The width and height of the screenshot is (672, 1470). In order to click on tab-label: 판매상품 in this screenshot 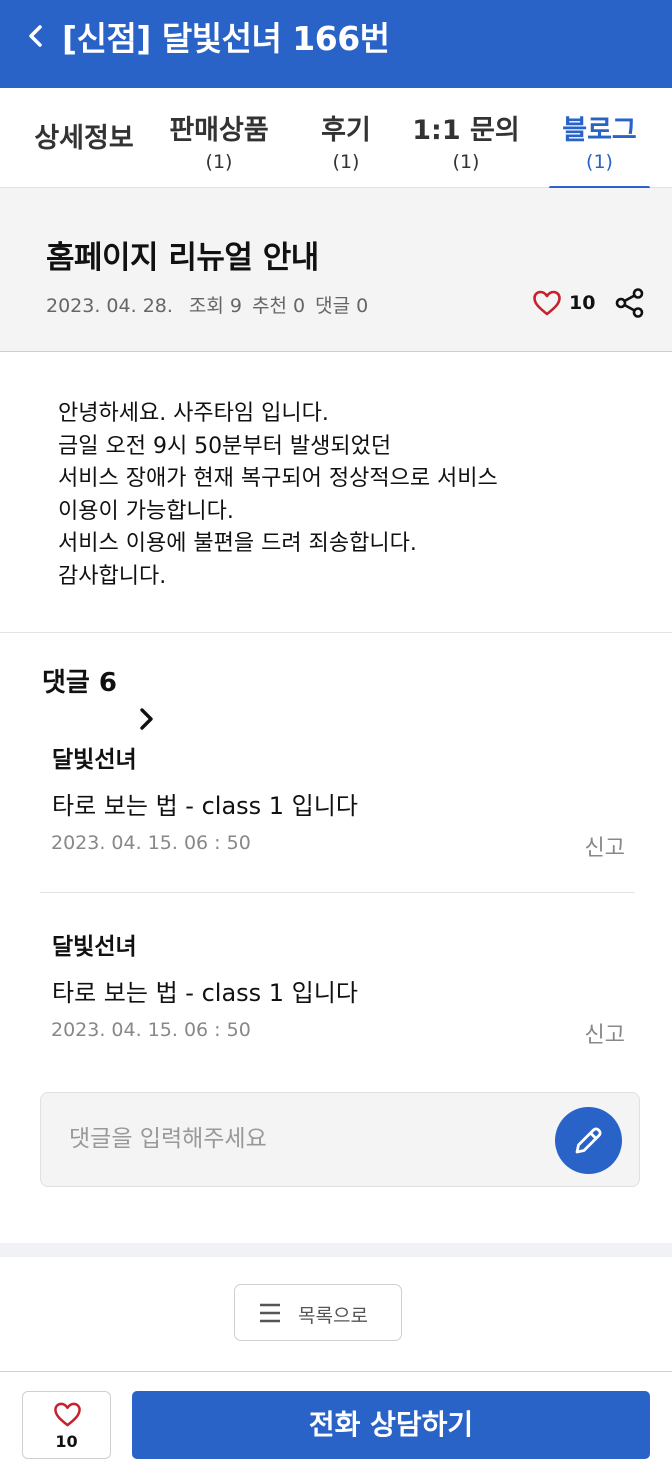, I will do `click(219, 130)`.